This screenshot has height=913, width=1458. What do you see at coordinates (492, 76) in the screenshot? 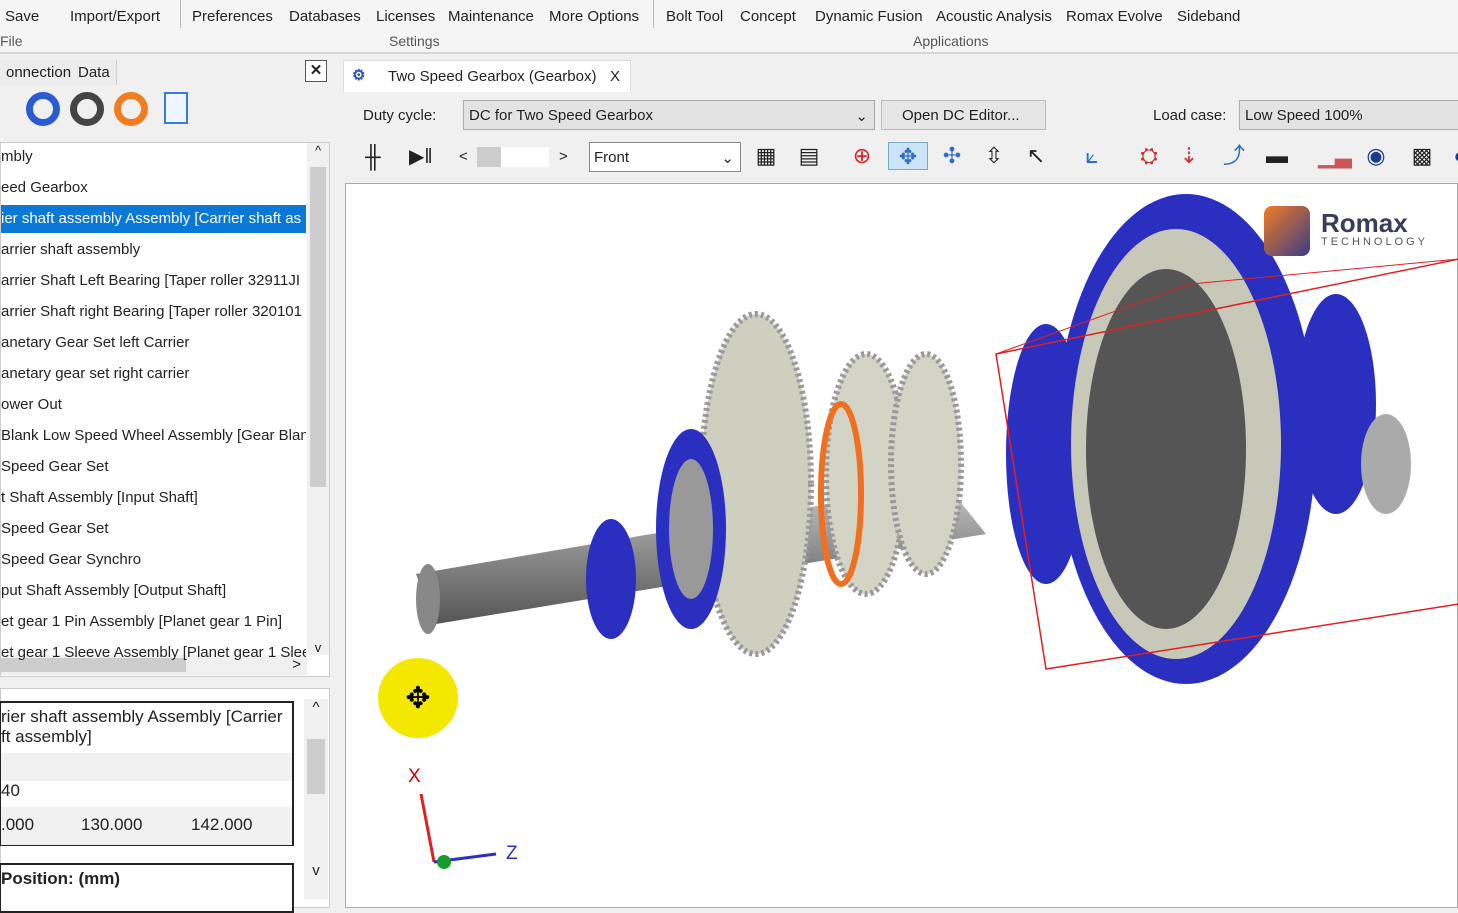
I see `tab-title: Two Speed Gearbox (Gearbox)` at bounding box center [492, 76].